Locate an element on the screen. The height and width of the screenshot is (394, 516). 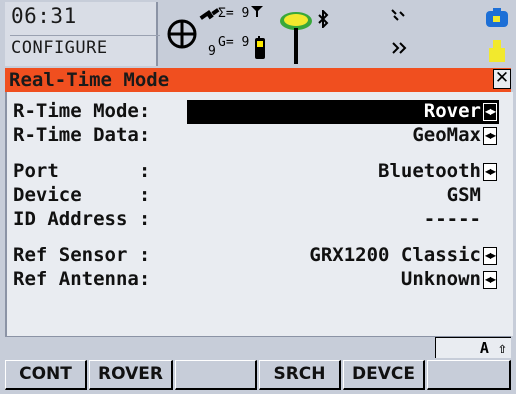
shift-bar: A ⇧ is located at coordinates (258, 347).